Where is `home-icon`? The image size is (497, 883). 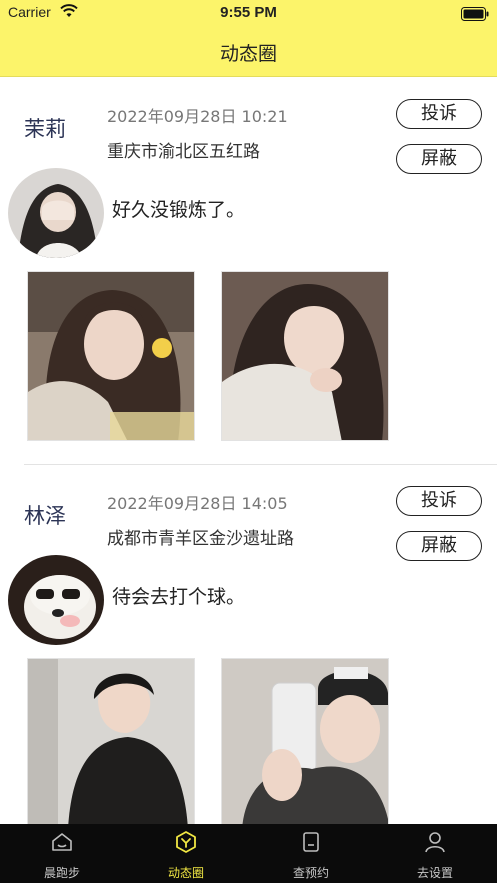 home-icon is located at coordinates (62, 842).